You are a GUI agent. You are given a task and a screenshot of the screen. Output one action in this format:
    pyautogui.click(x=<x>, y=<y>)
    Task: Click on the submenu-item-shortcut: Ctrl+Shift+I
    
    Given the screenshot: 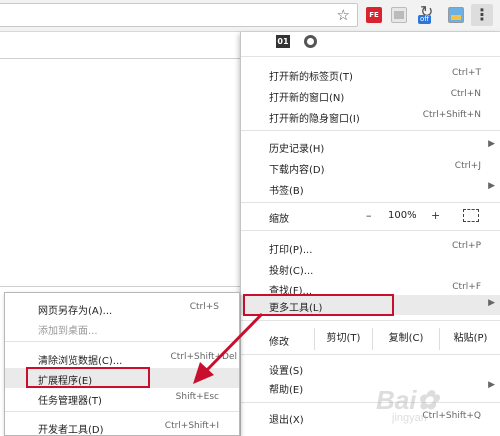 What is the action you would take?
    pyautogui.click(x=191, y=426)
    